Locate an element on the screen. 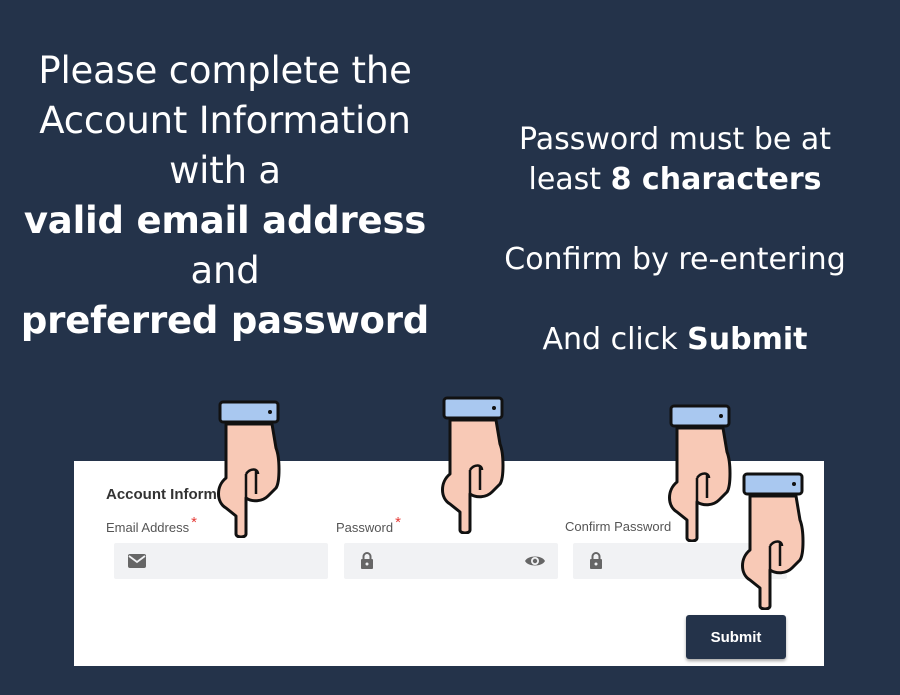 The height and width of the screenshot is (695, 900). password-label: Password * is located at coordinates (368, 525).